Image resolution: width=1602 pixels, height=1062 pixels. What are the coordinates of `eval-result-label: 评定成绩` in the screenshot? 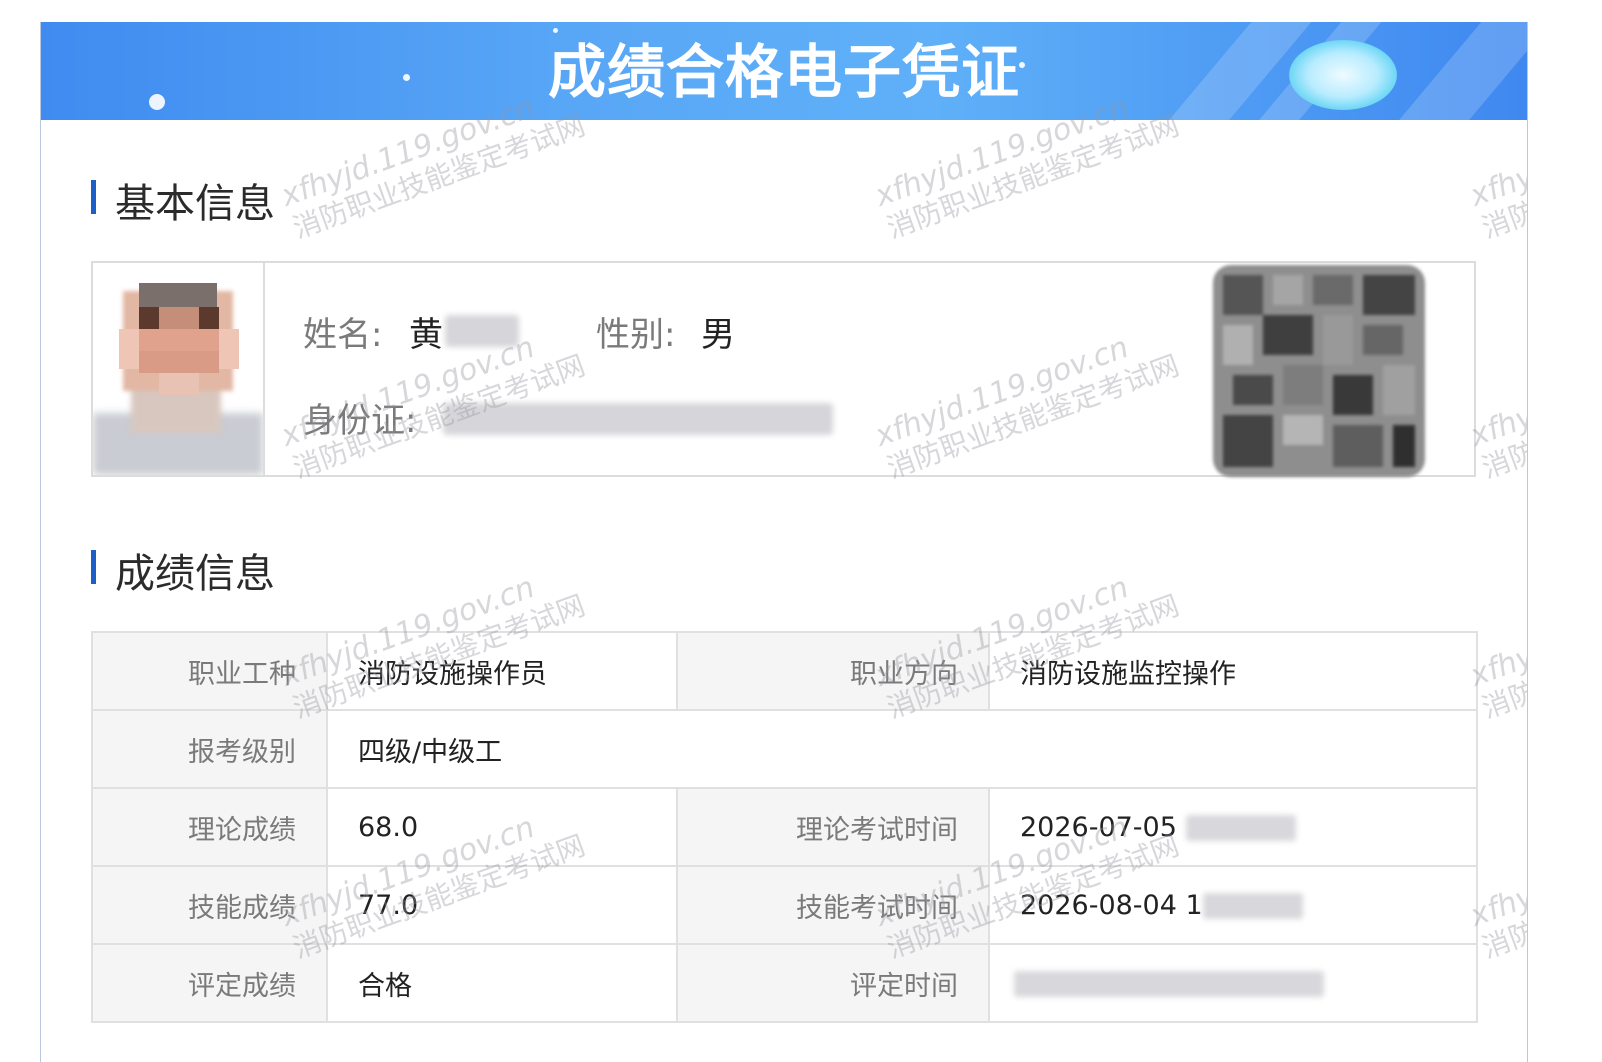 It's located at (209, 983).